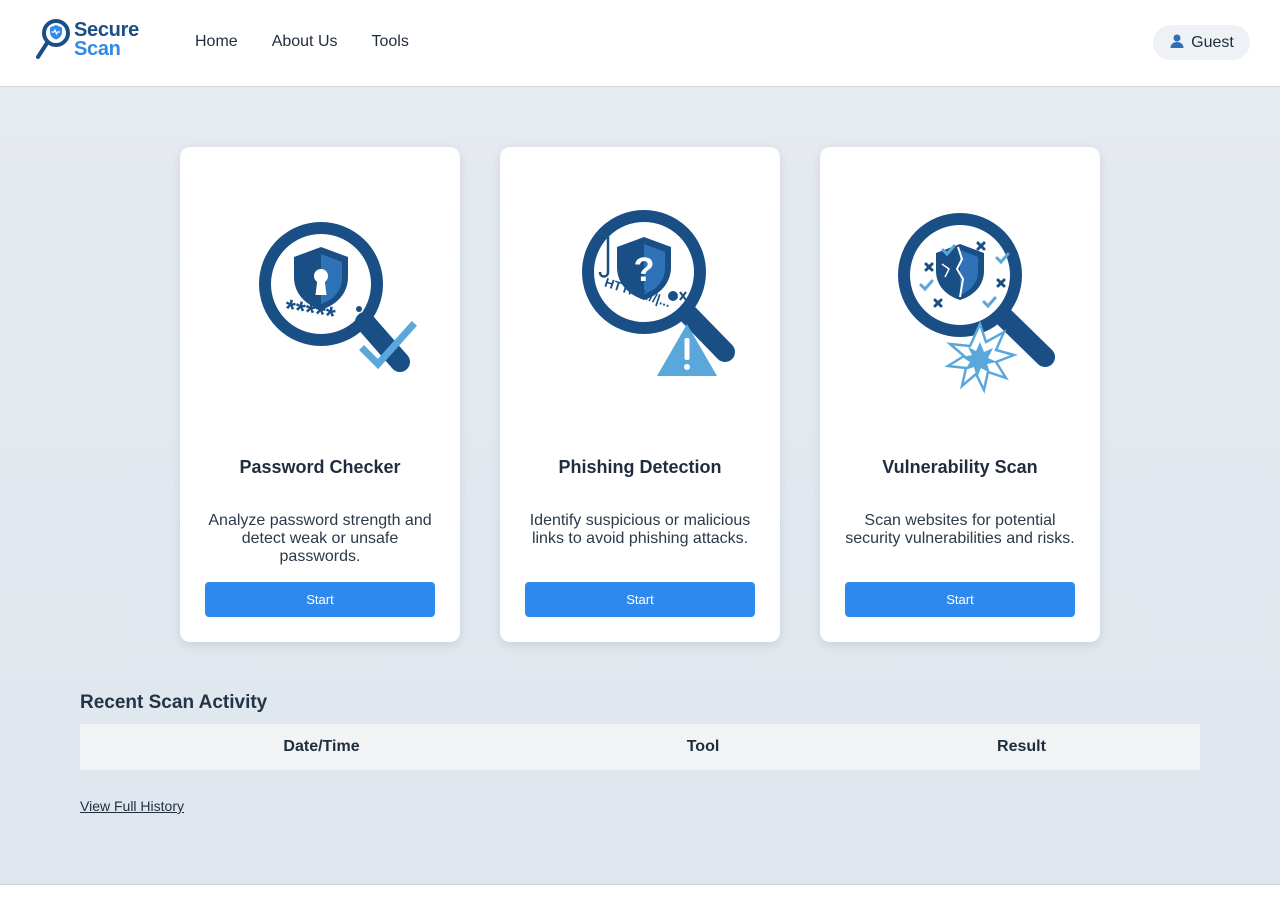  What do you see at coordinates (640, 467) in the screenshot?
I see `card-title: Phishing Detection` at bounding box center [640, 467].